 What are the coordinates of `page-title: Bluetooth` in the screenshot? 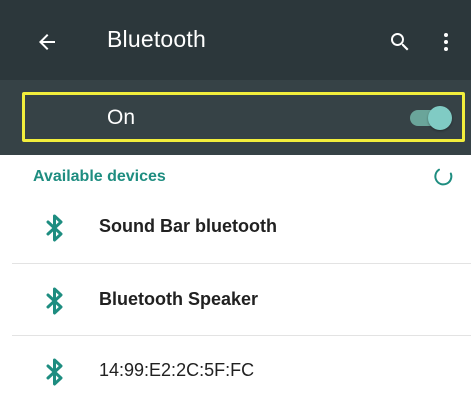 It's located at (156, 39).